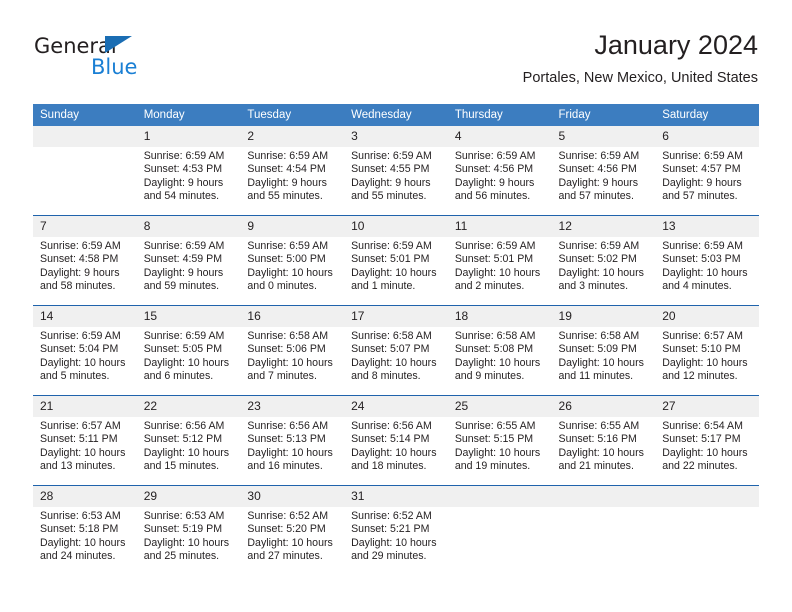 This screenshot has width=792, height=612. What do you see at coordinates (114, 67) in the screenshot?
I see `brand-name-blue: Blue` at bounding box center [114, 67].